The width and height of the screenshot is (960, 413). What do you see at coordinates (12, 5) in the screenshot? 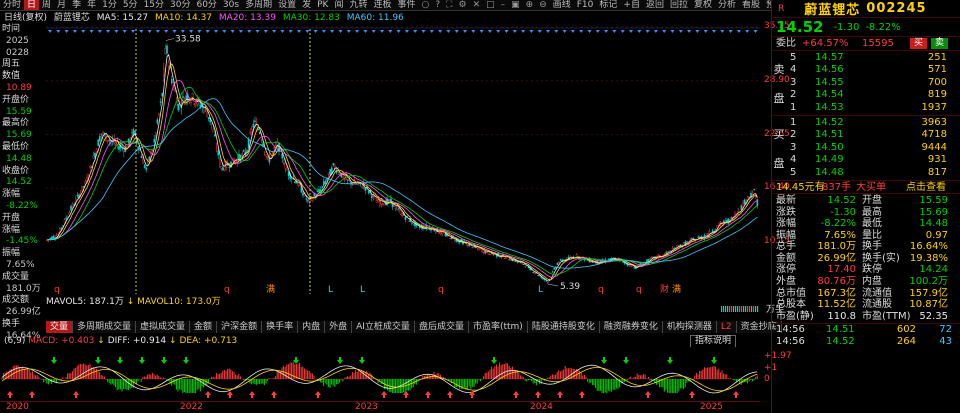
I see `period-tab-0: 分时` at bounding box center [12, 5].